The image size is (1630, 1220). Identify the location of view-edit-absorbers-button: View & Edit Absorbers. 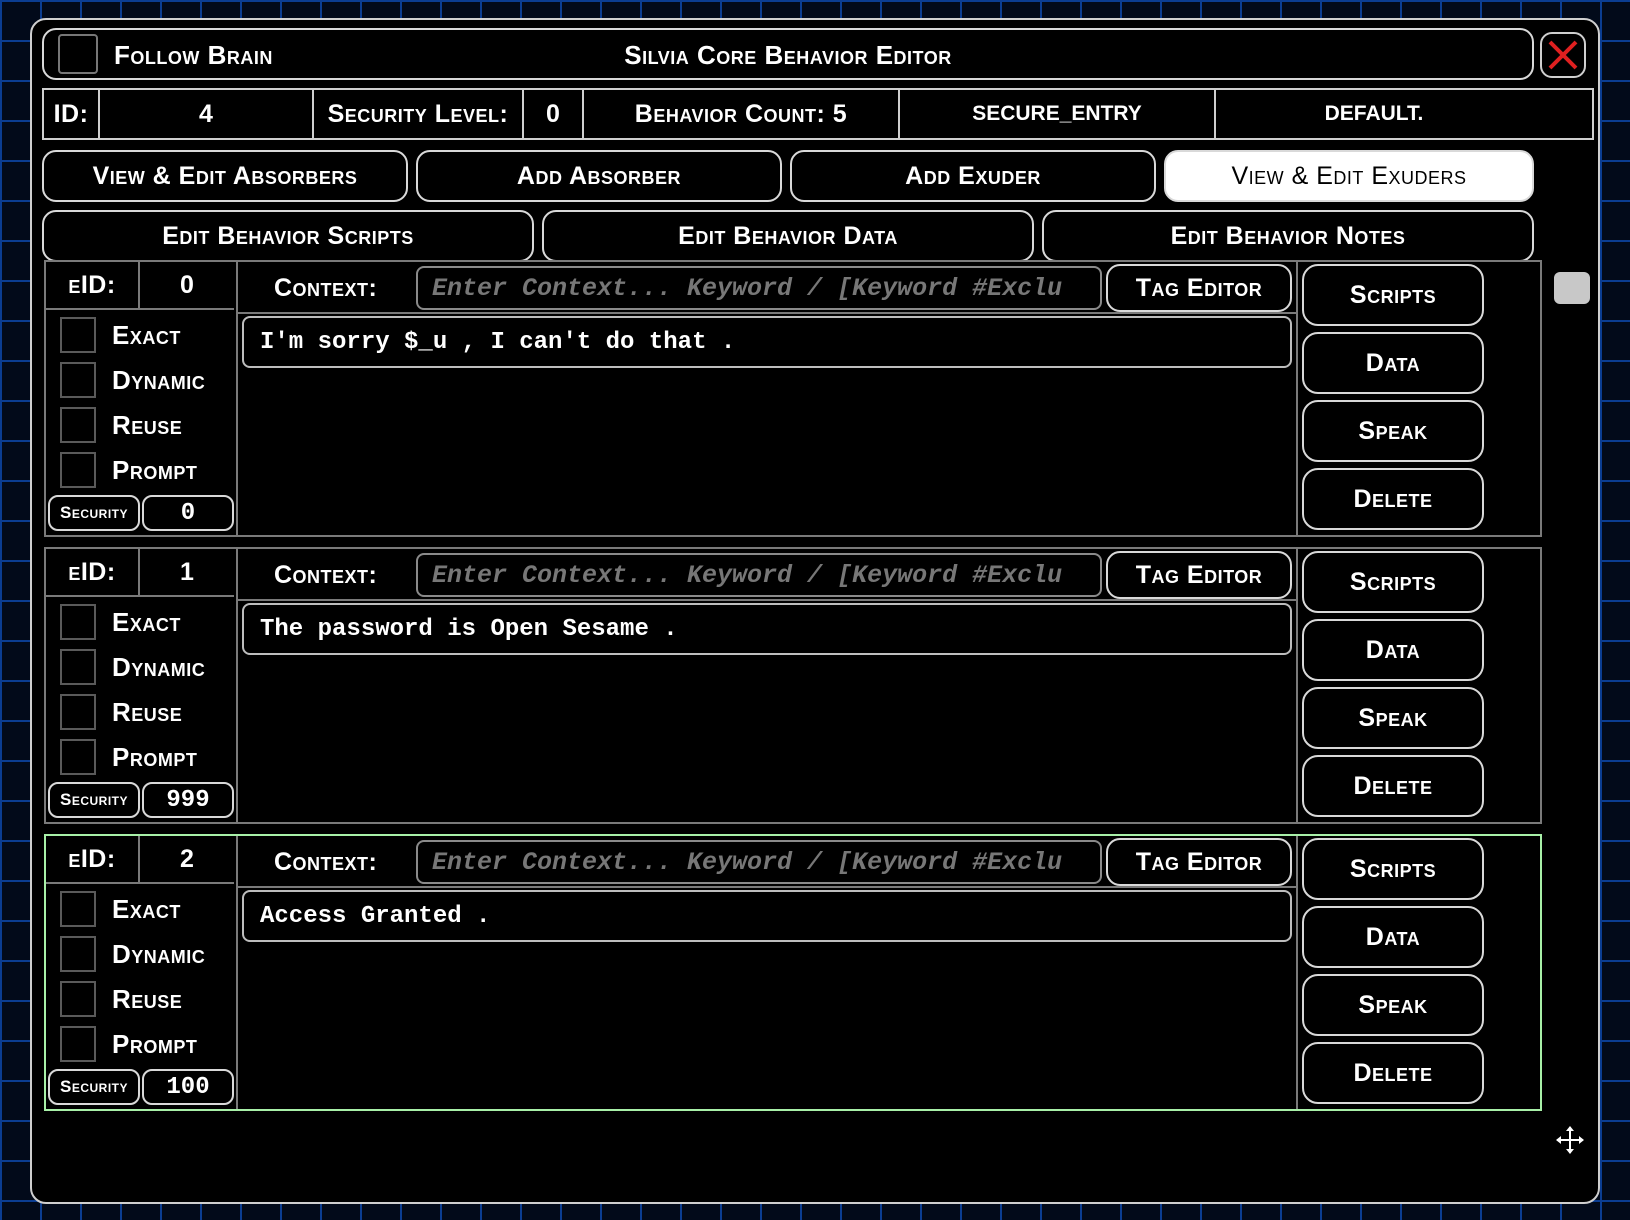
(225, 176).